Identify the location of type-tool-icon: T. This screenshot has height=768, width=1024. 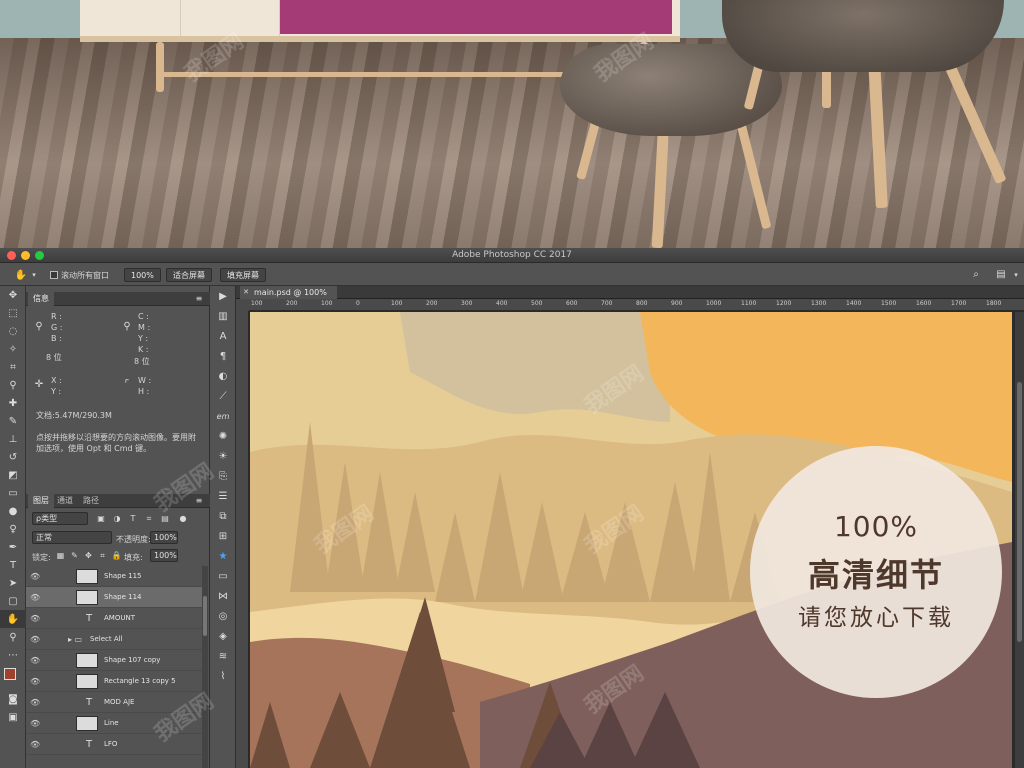
(13, 565).